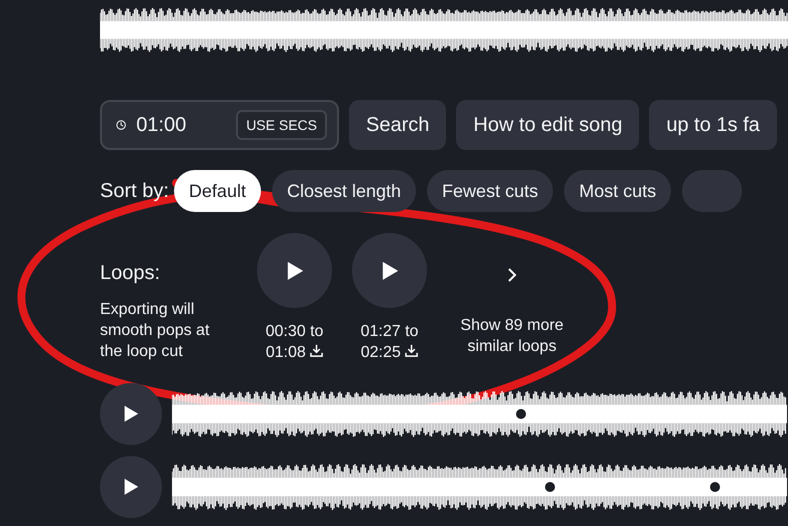 This screenshot has width=788, height=526. I want to click on suggestion-chip: up to 1s fa, so click(713, 125).